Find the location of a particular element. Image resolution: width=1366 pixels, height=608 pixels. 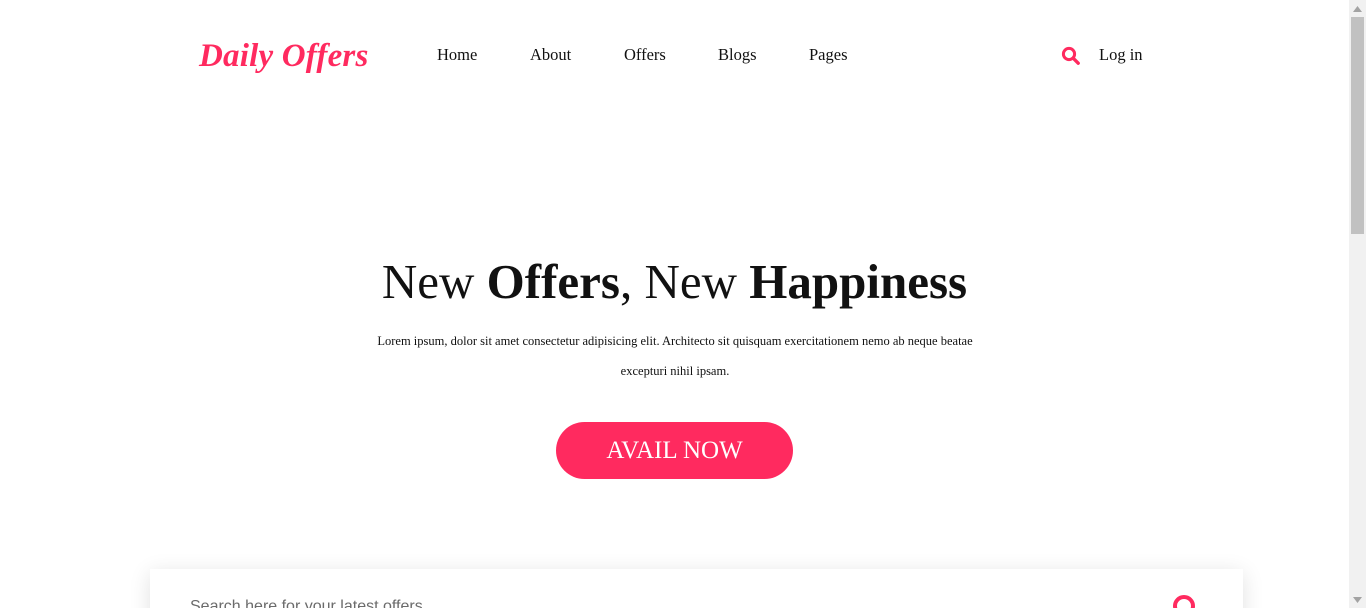

offer-search-bar is located at coordinates (696, 588).